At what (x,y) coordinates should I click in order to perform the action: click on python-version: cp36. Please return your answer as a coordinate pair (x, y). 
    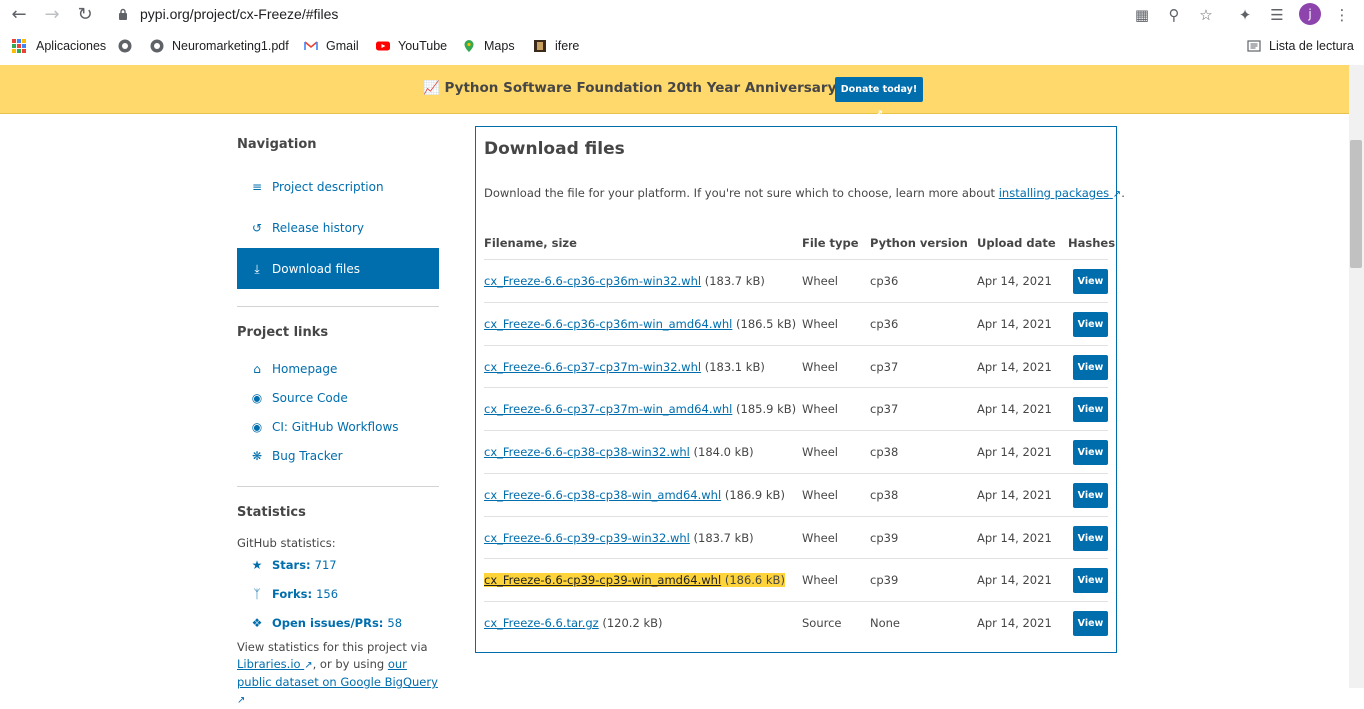
    Looking at the image, I should click on (884, 323).